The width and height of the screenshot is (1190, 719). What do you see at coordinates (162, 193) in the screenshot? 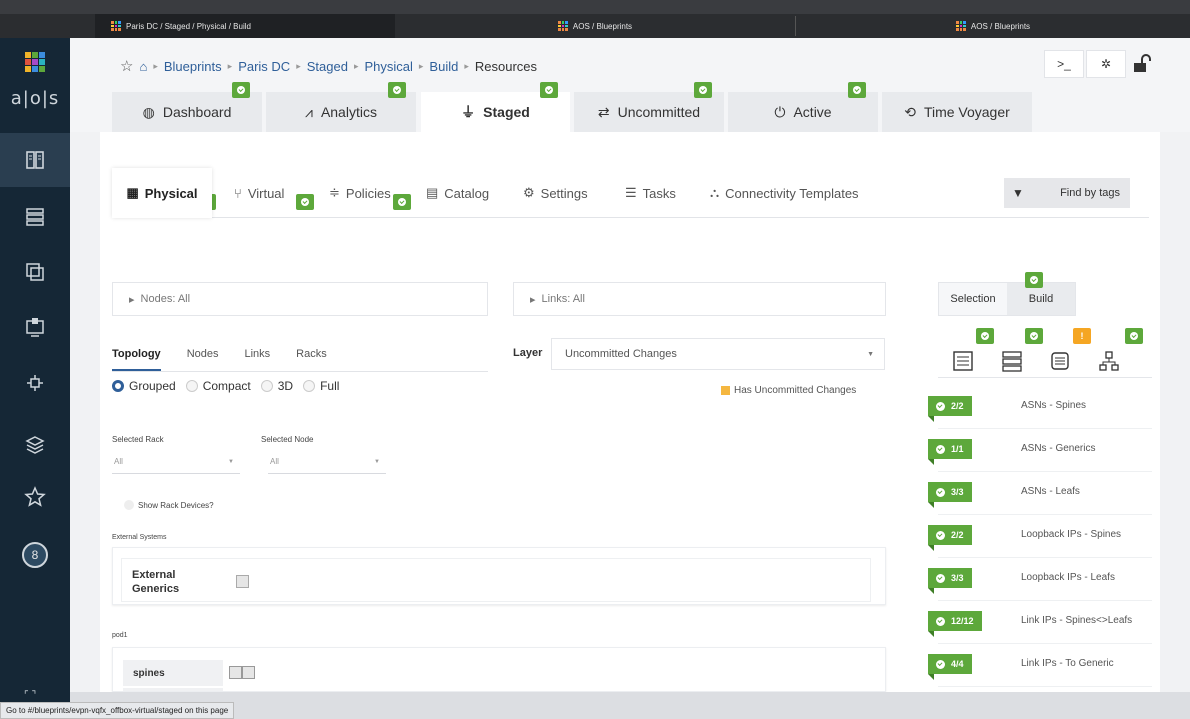
I see `subtab-physical: ▦ Physical` at bounding box center [162, 193].